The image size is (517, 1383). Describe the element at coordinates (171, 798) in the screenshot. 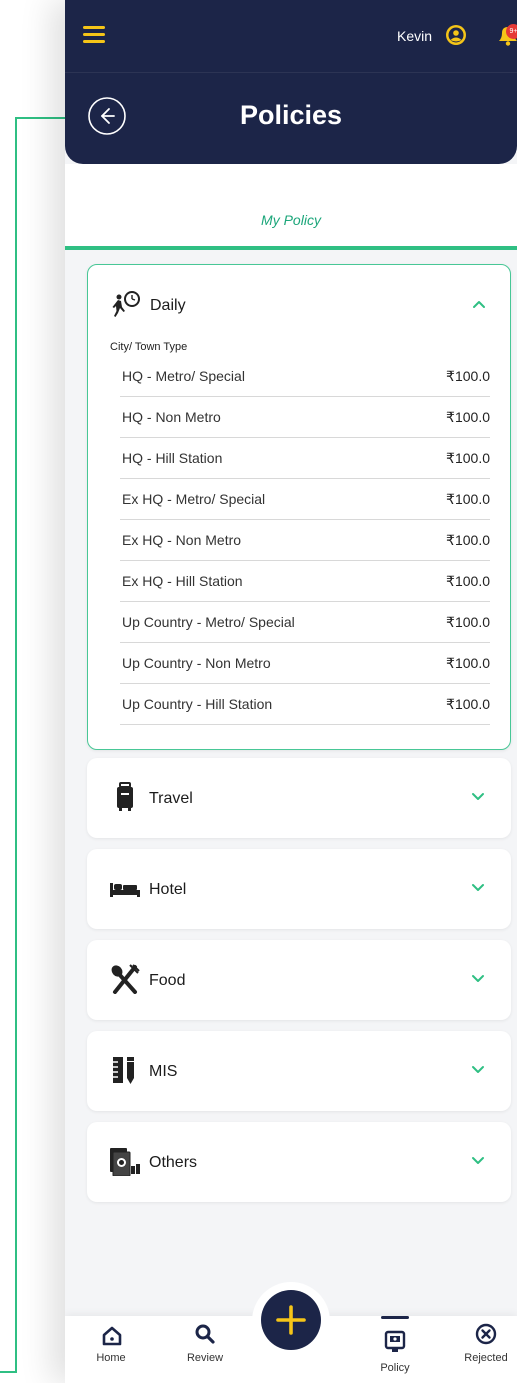

I see `card-label: Travel` at that location.